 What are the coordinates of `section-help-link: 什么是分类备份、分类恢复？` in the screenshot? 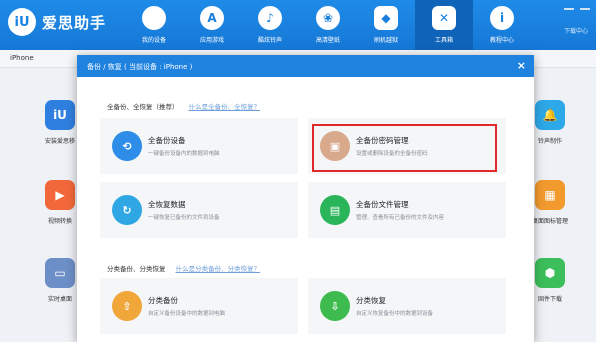 It's located at (218, 269).